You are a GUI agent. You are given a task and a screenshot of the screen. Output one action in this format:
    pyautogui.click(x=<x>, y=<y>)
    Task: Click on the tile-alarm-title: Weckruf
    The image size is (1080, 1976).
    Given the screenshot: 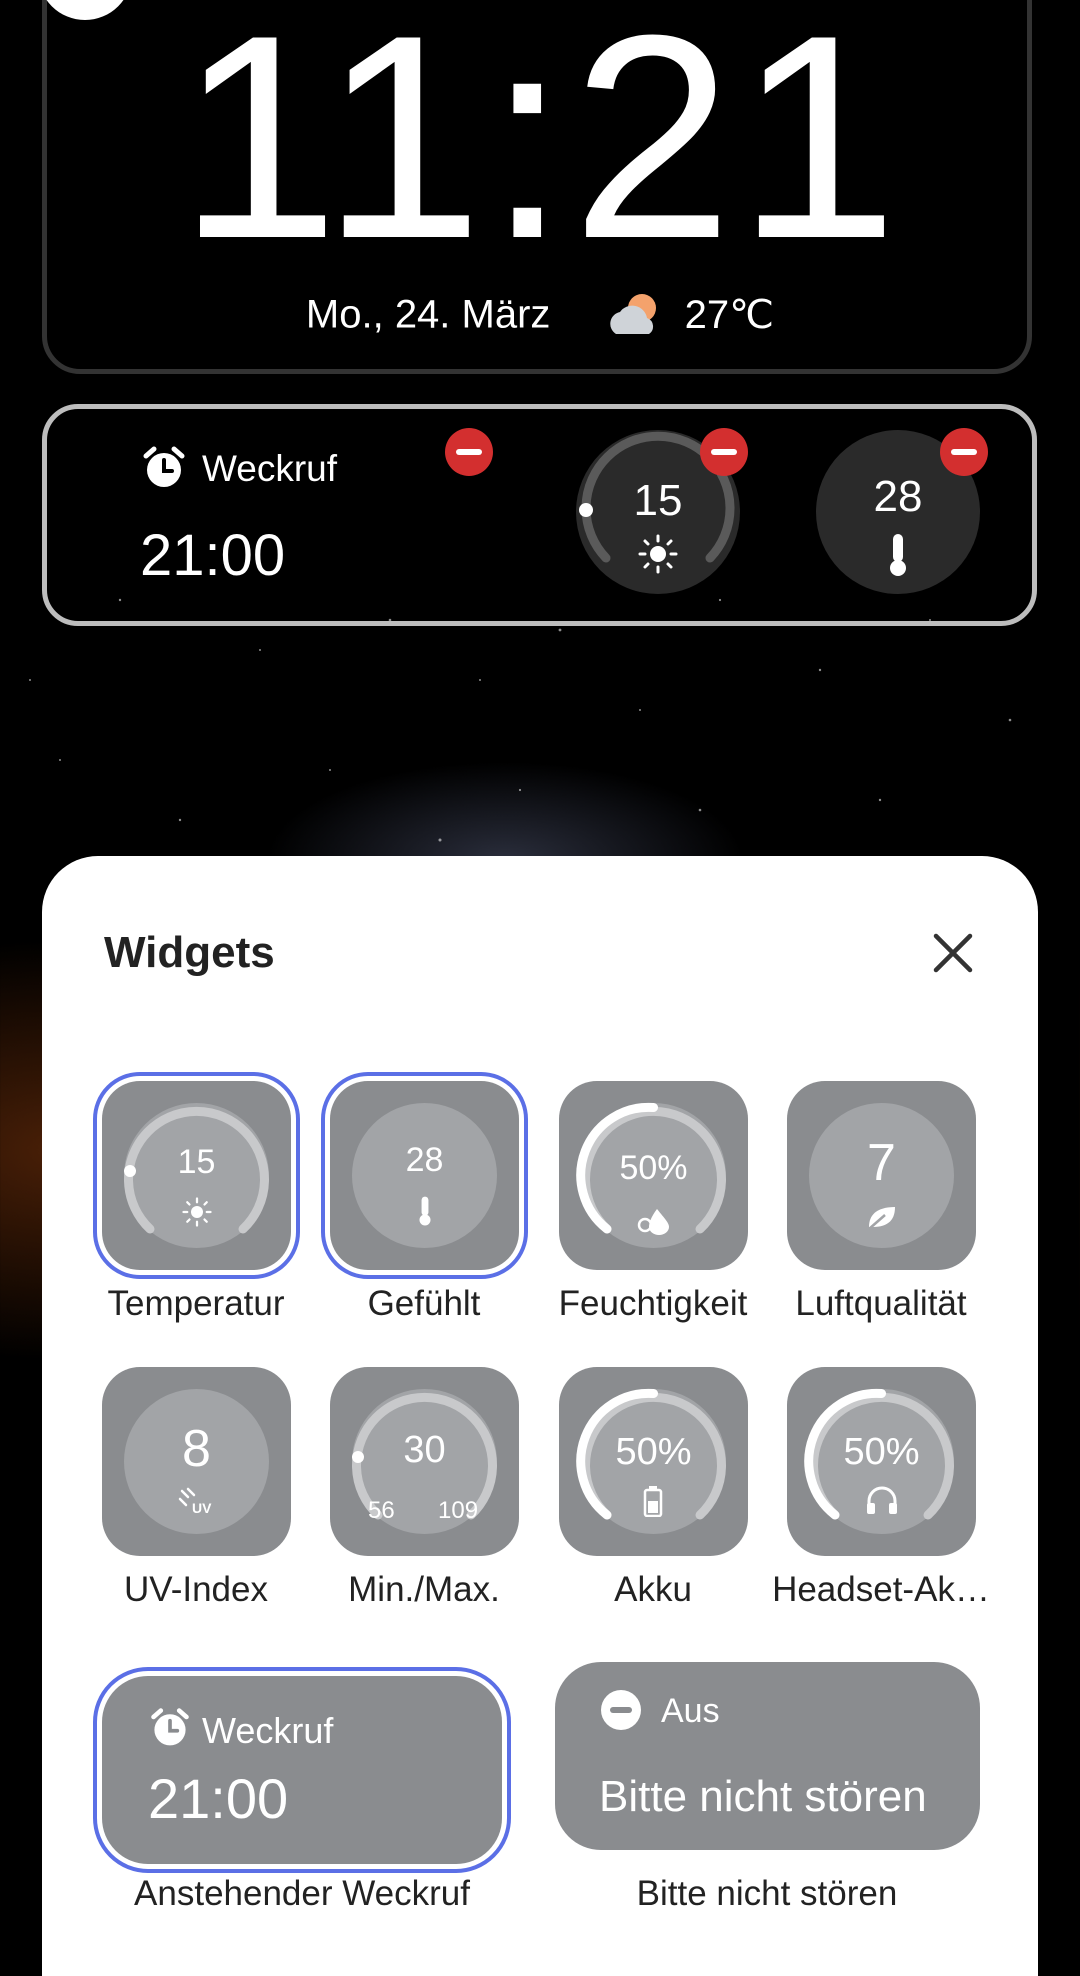 What is the action you would take?
    pyautogui.click(x=268, y=1730)
    